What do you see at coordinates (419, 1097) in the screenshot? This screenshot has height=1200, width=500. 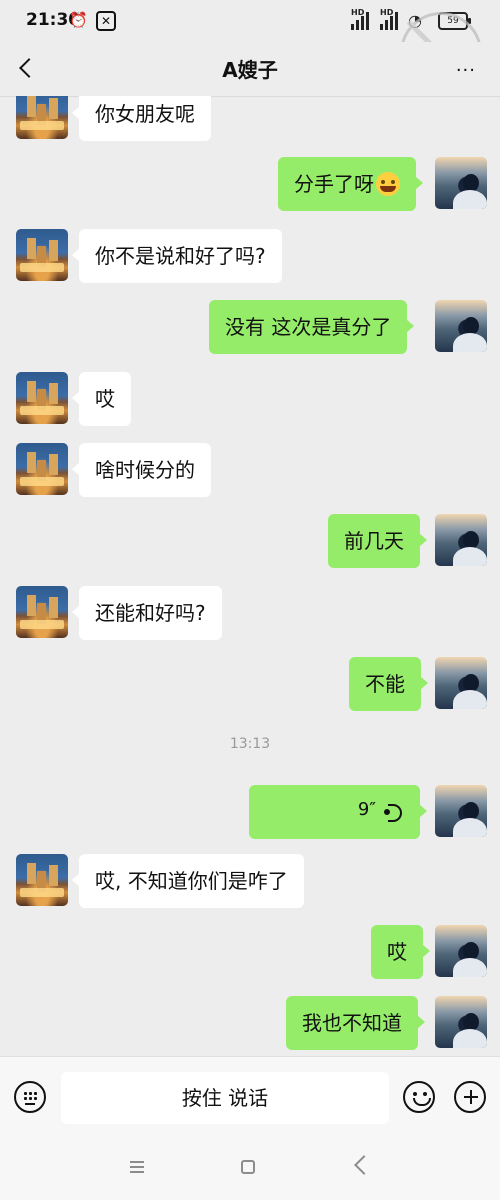 I see `emoji-icon` at bounding box center [419, 1097].